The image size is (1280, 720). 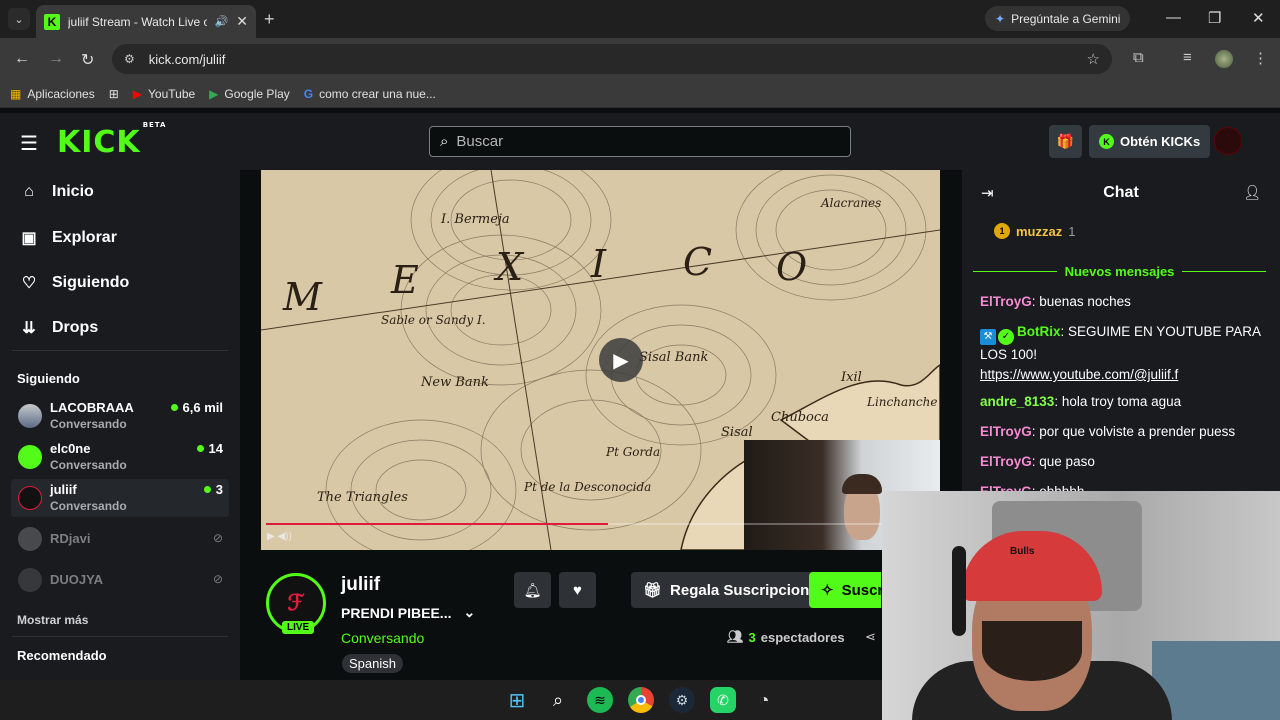 I want to click on bookmark-star-icon: ☆, so click(x=1093, y=59).